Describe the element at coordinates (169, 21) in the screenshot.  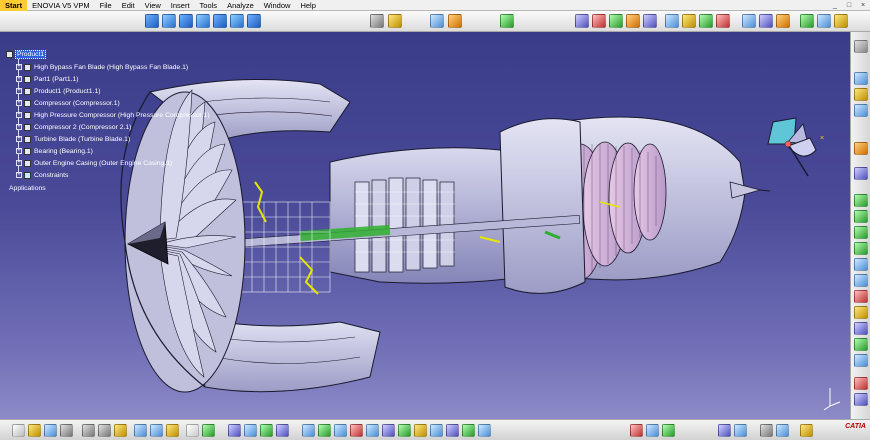
I see `part-icon` at that location.